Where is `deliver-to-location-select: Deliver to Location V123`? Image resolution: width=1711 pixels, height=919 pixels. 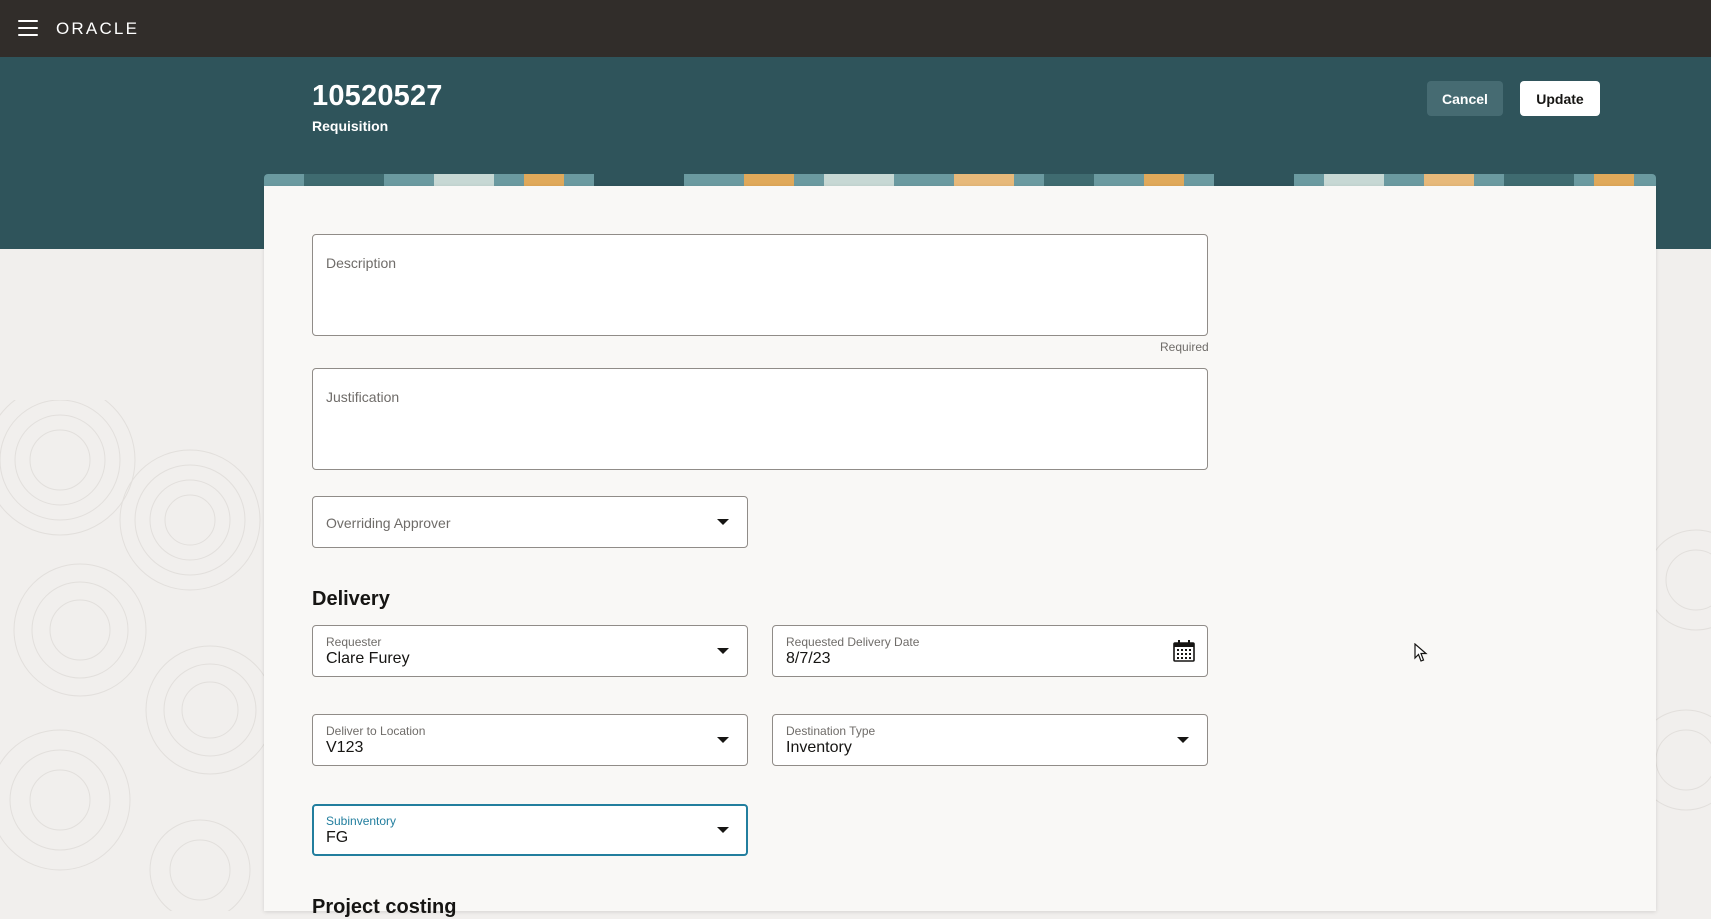 deliver-to-location-select: Deliver to Location V123 is located at coordinates (530, 740).